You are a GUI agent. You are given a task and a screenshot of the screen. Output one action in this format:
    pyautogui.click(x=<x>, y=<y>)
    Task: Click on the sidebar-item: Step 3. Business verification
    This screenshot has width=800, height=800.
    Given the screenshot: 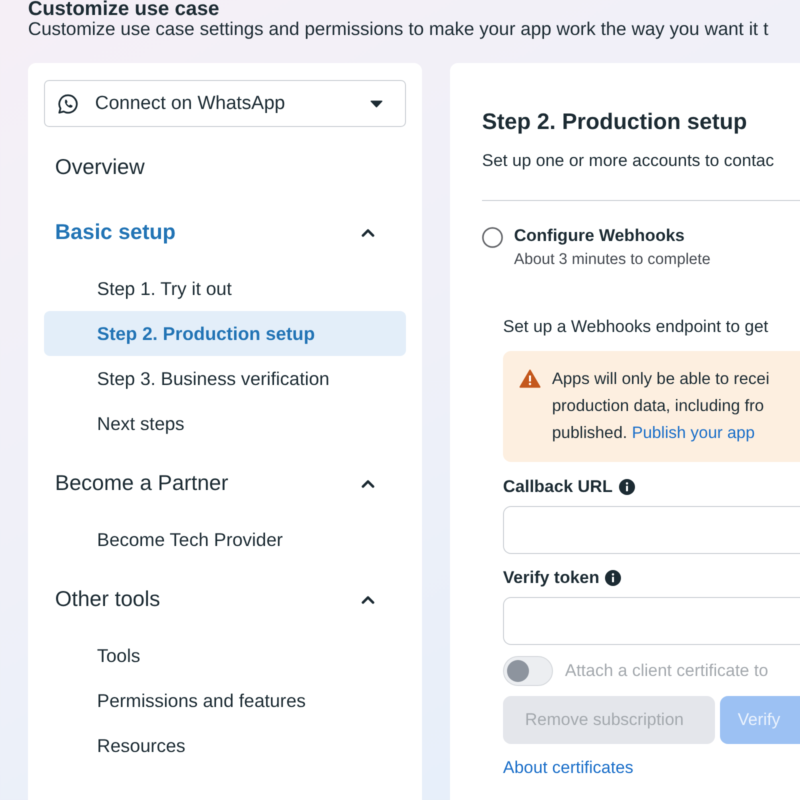 What is the action you would take?
    pyautogui.click(x=225, y=378)
    